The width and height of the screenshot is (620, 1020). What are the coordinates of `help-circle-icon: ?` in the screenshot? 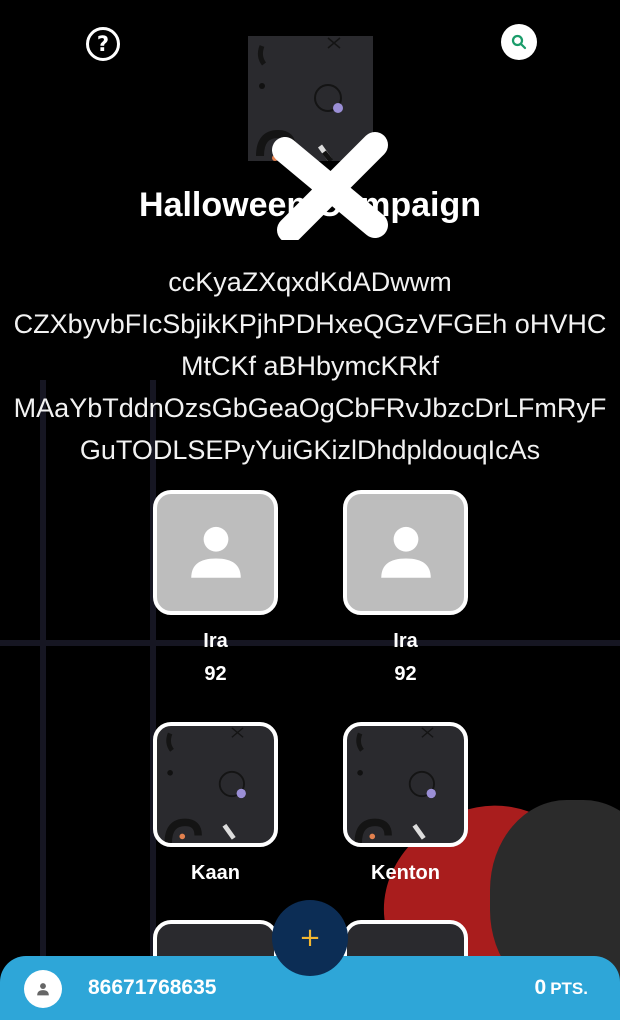 It's located at (103, 44).